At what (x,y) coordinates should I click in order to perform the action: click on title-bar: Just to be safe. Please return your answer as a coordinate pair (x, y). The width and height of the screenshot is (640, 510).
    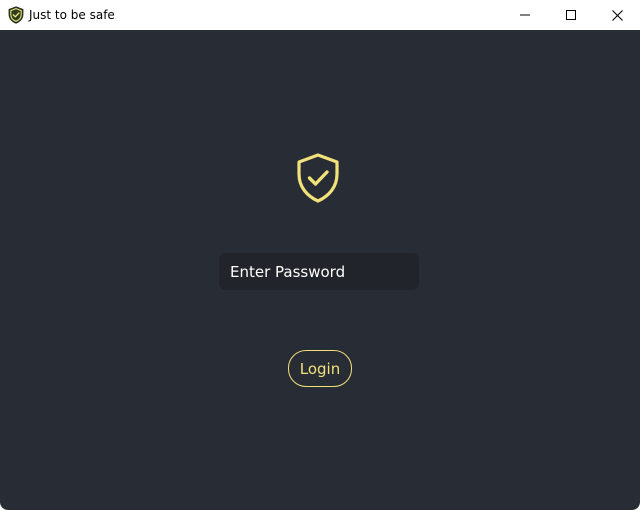
    Looking at the image, I should click on (320, 15).